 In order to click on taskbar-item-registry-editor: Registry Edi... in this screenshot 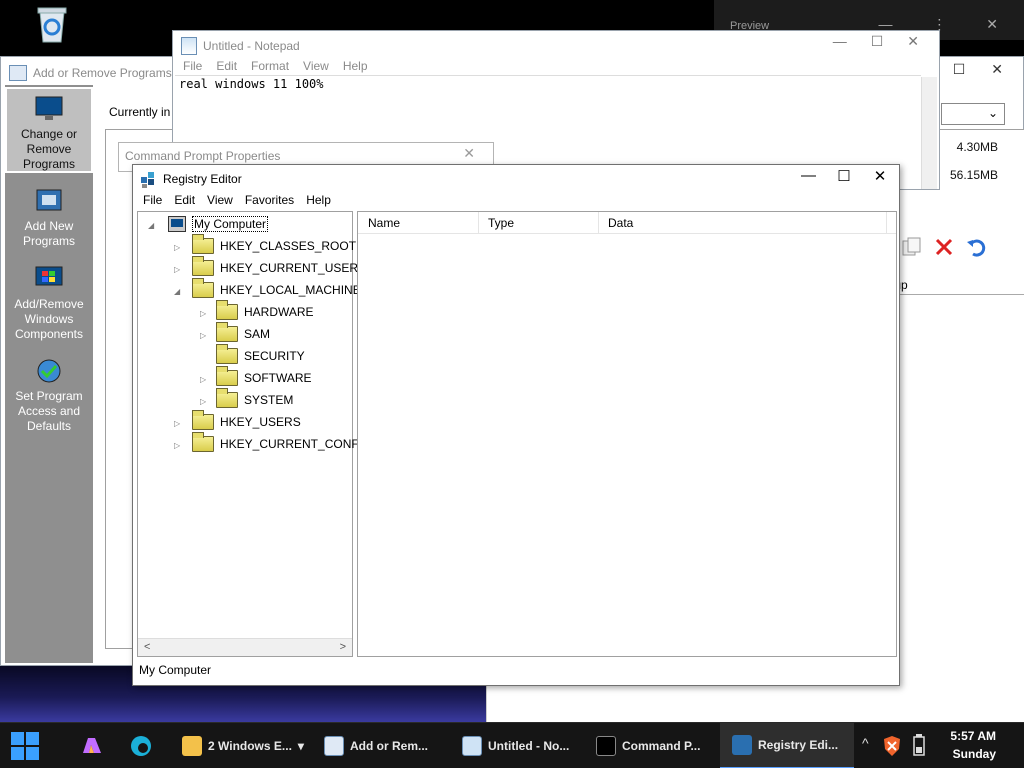, I will do `click(787, 745)`.